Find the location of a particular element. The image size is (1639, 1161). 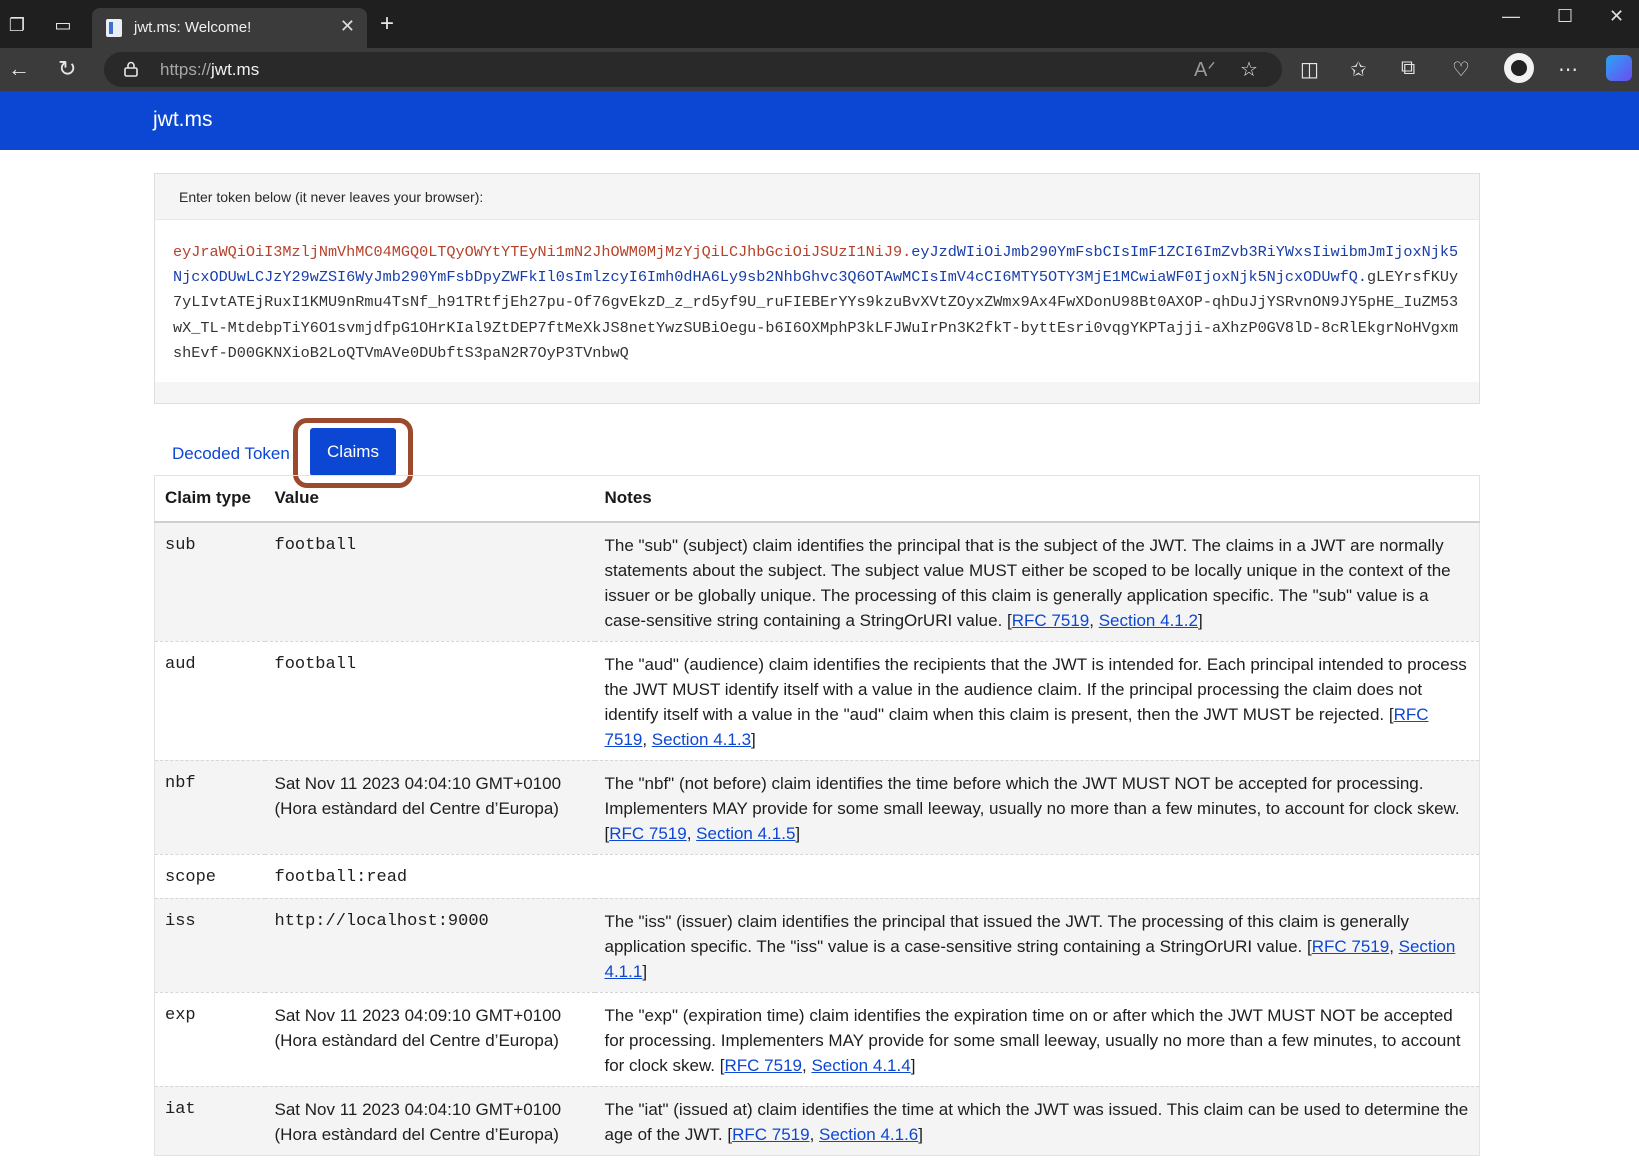

maximize-icon: ☐ is located at coordinates (1565, 16).